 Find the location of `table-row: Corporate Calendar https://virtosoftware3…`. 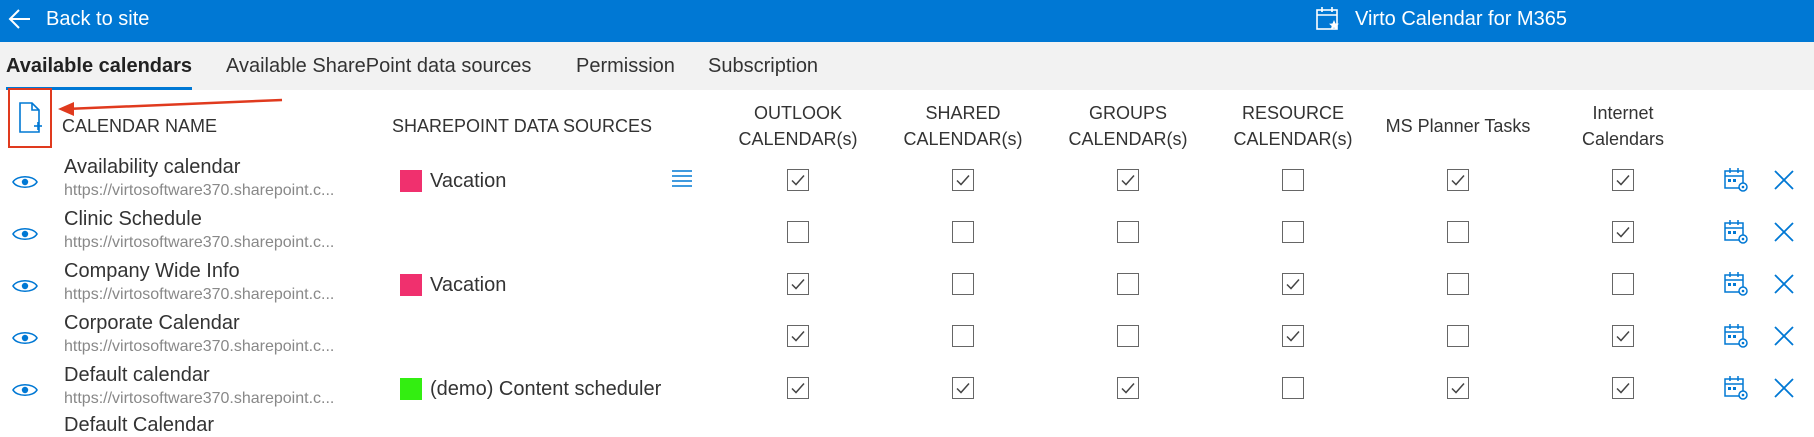

table-row: Corporate Calendar https://virtosoftware3… is located at coordinates (907, 338).